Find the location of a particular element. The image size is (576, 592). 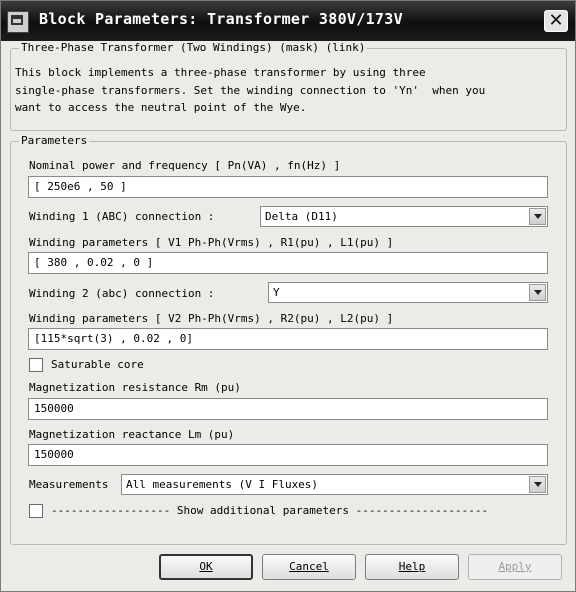

cancel-button-label: Cancel is located at coordinates (309, 566).